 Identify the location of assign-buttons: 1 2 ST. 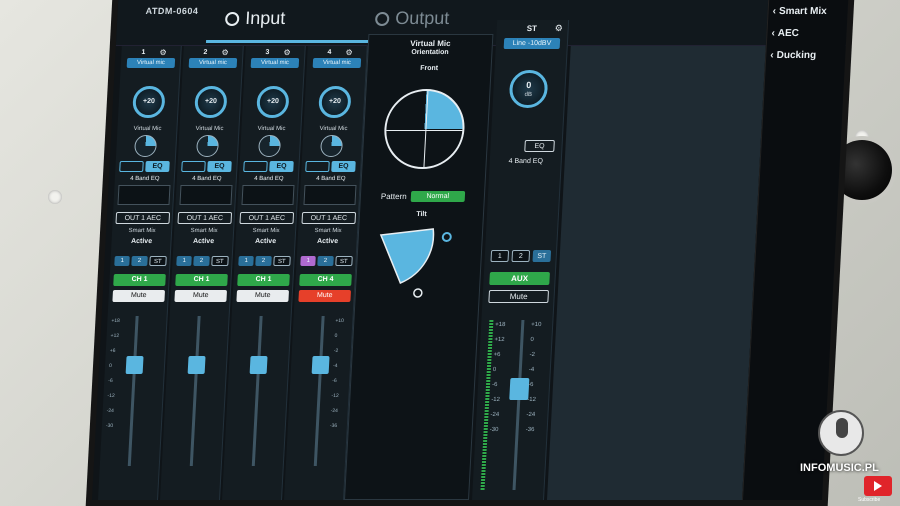
(202, 261).